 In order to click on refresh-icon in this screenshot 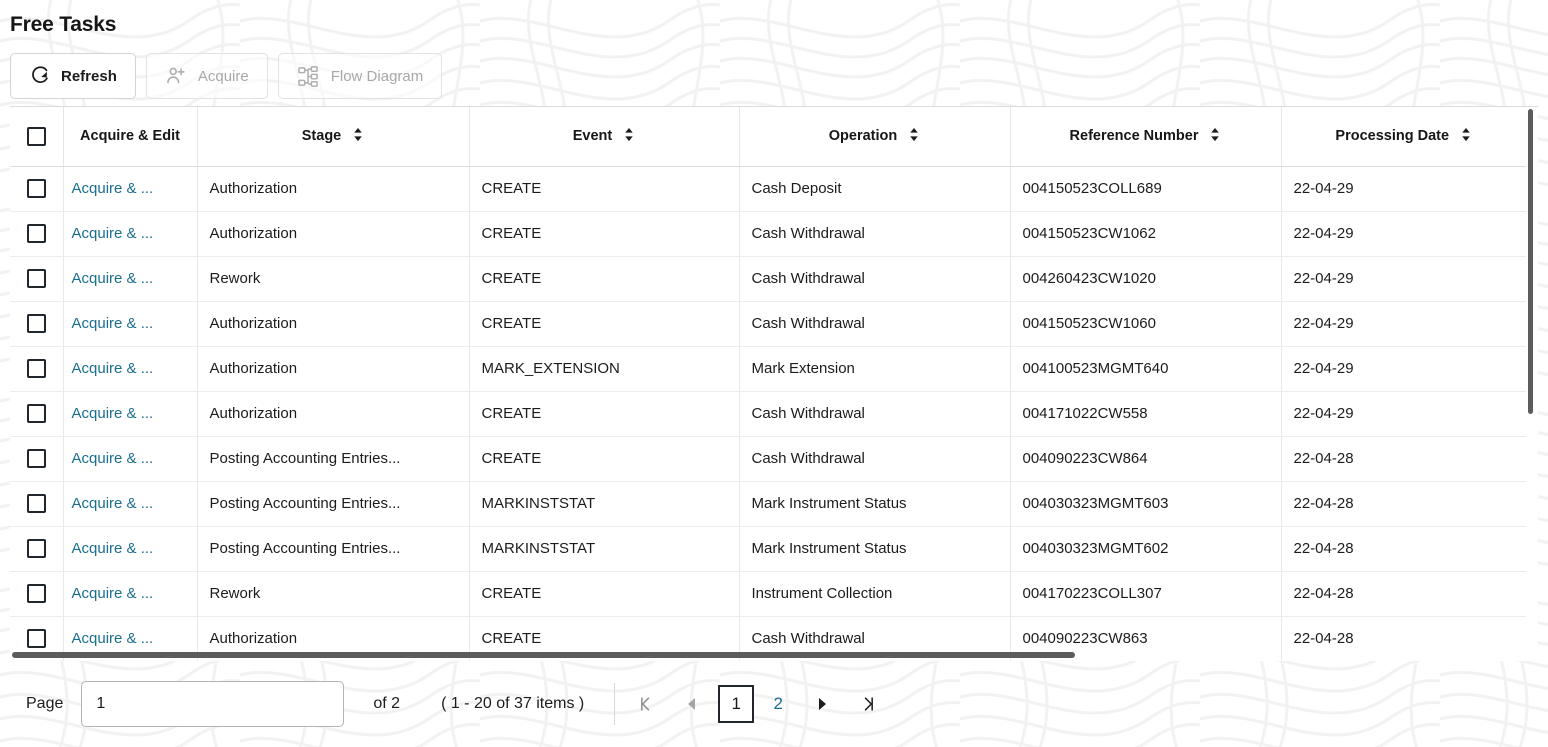, I will do `click(39, 76)`.